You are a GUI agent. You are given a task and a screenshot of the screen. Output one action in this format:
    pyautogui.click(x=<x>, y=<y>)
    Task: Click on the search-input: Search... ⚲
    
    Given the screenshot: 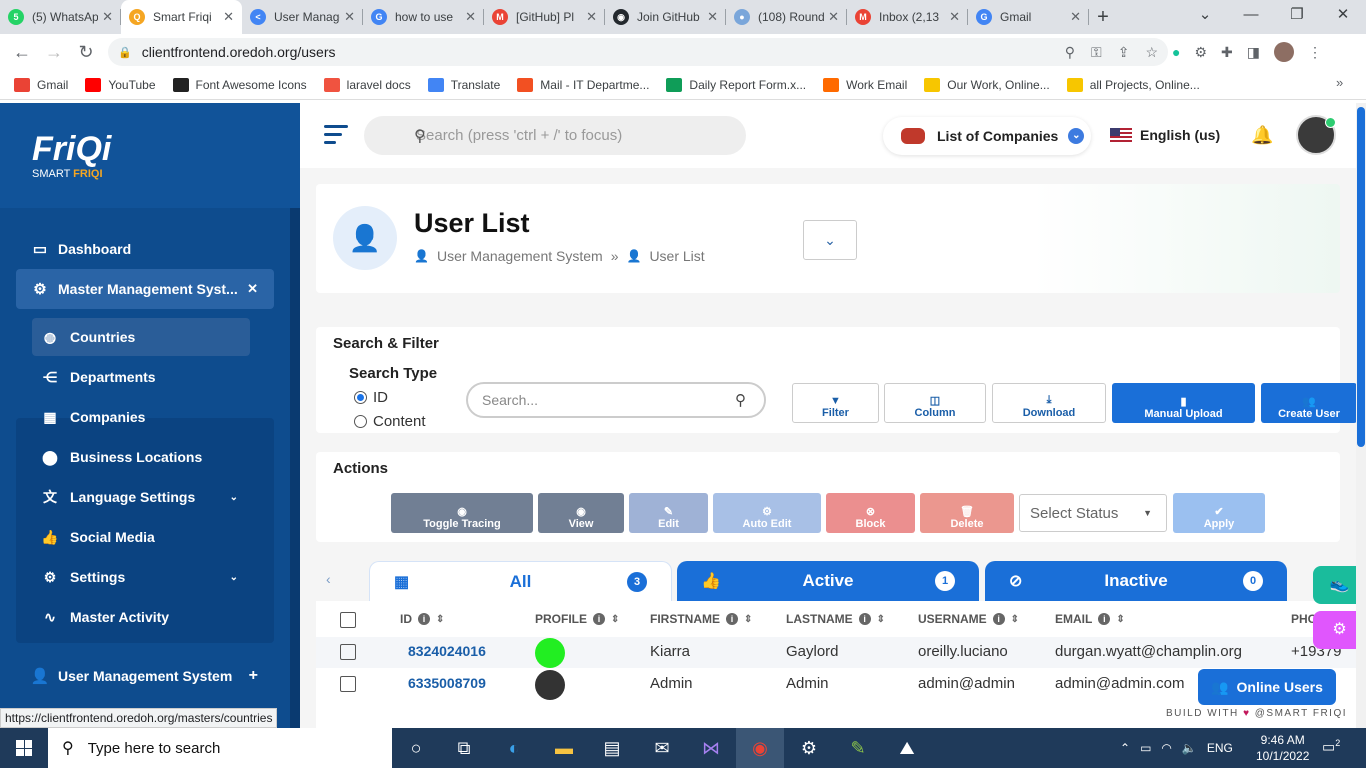 What is the action you would take?
    pyautogui.click(x=616, y=400)
    